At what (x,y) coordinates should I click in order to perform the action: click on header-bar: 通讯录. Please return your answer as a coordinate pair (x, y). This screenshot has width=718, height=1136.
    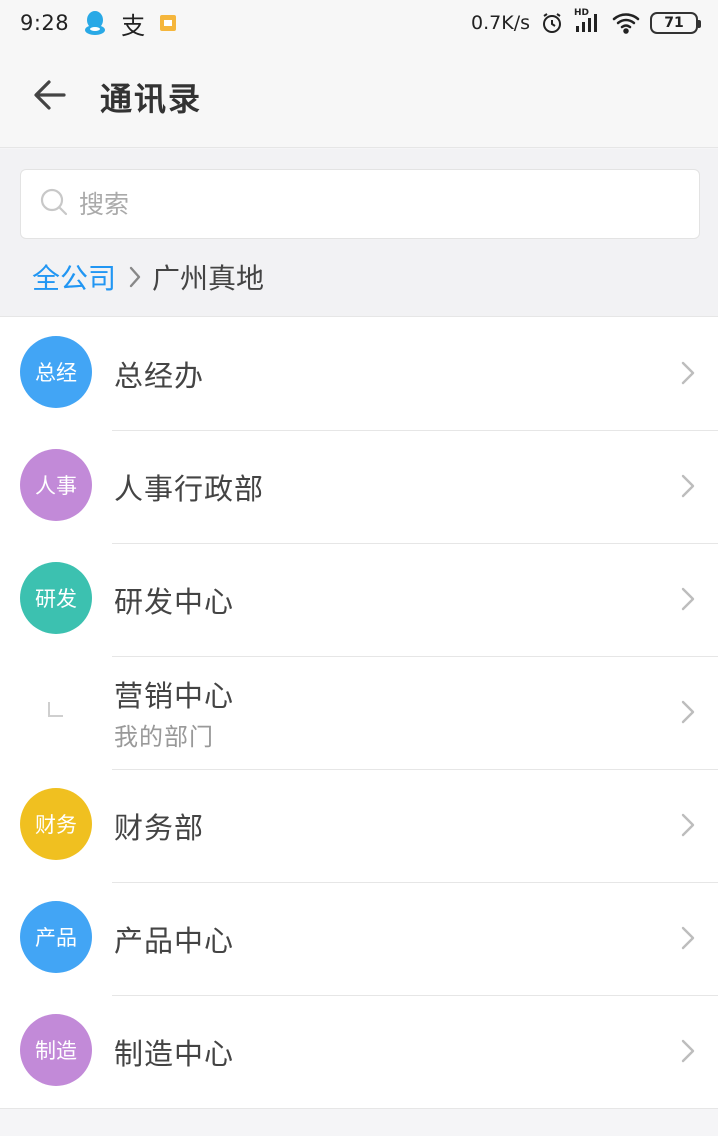
    Looking at the image, I should click on (359, 97).